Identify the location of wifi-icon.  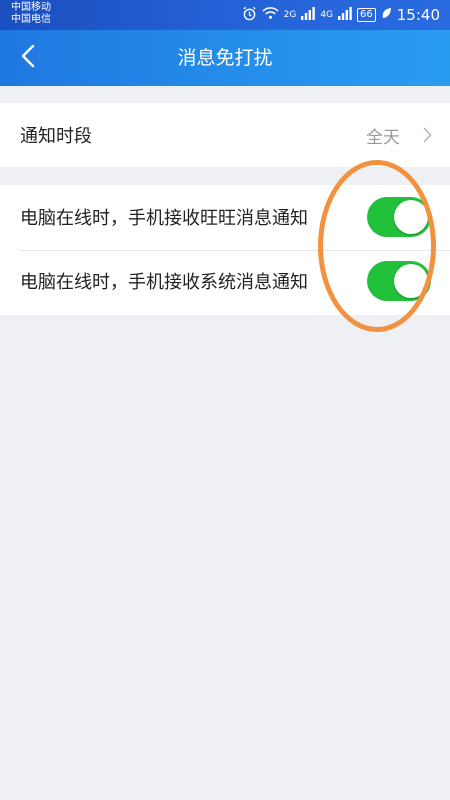
(270, 15).